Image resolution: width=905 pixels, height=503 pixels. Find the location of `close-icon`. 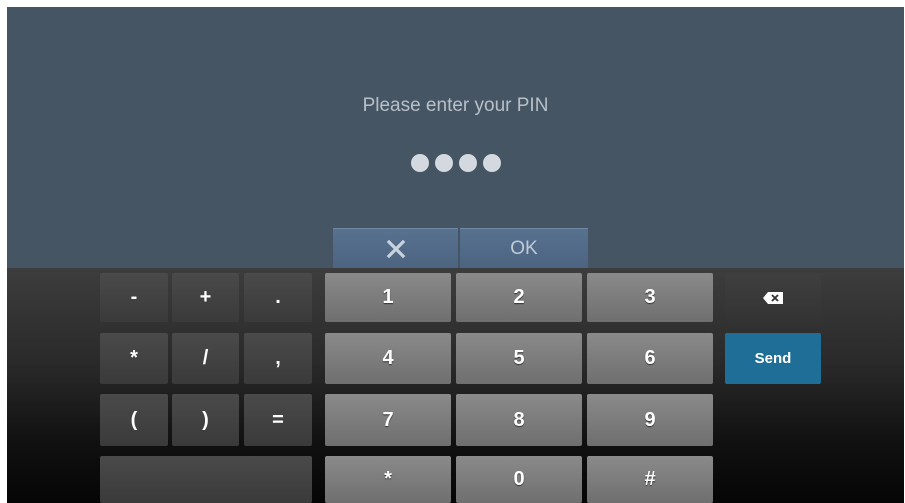

close-icon is located at coordinates (395, 249).